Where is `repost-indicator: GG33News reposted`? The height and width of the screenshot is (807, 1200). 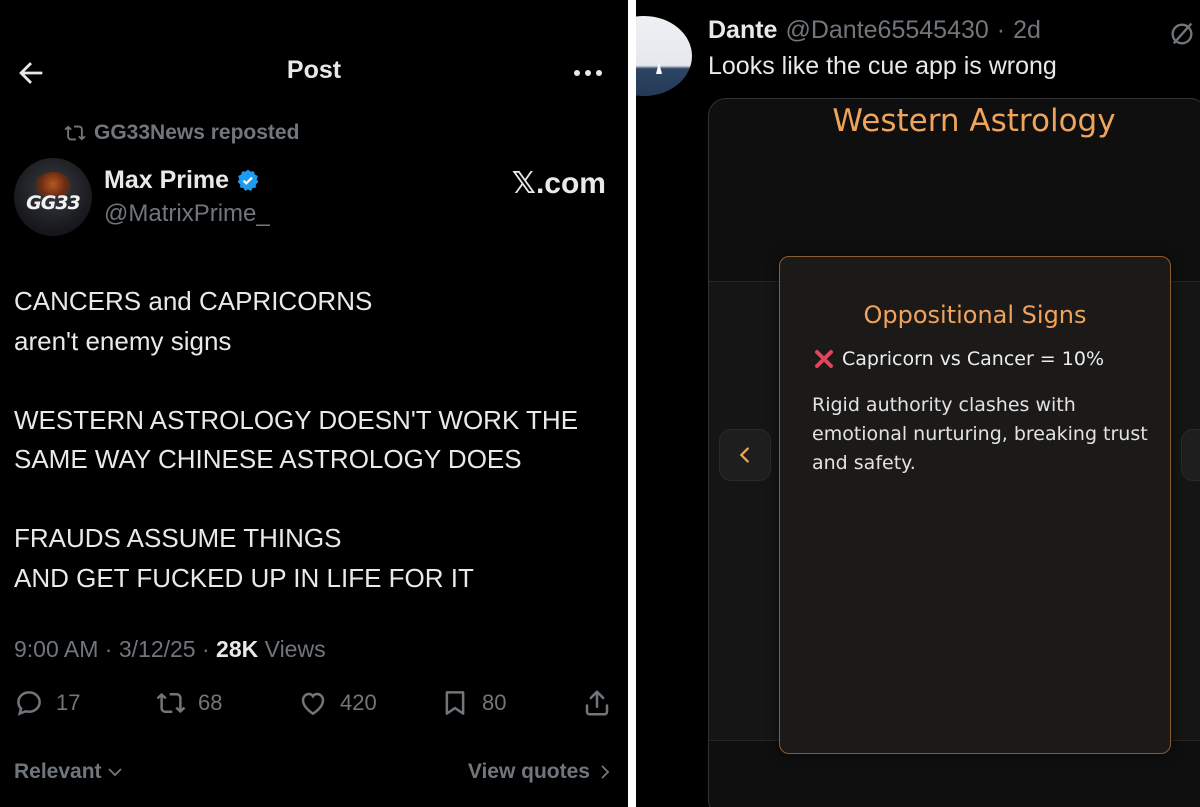
repost-indicator: GG33News reposted is located at coordinates (181, 133).